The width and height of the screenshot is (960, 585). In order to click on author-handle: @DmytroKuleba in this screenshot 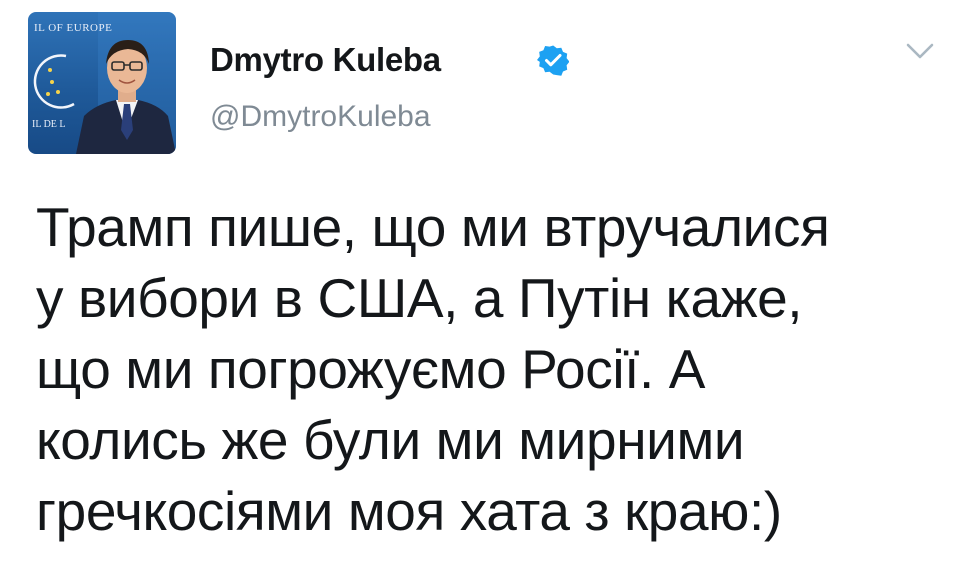, I will do `click(320, 117)`.